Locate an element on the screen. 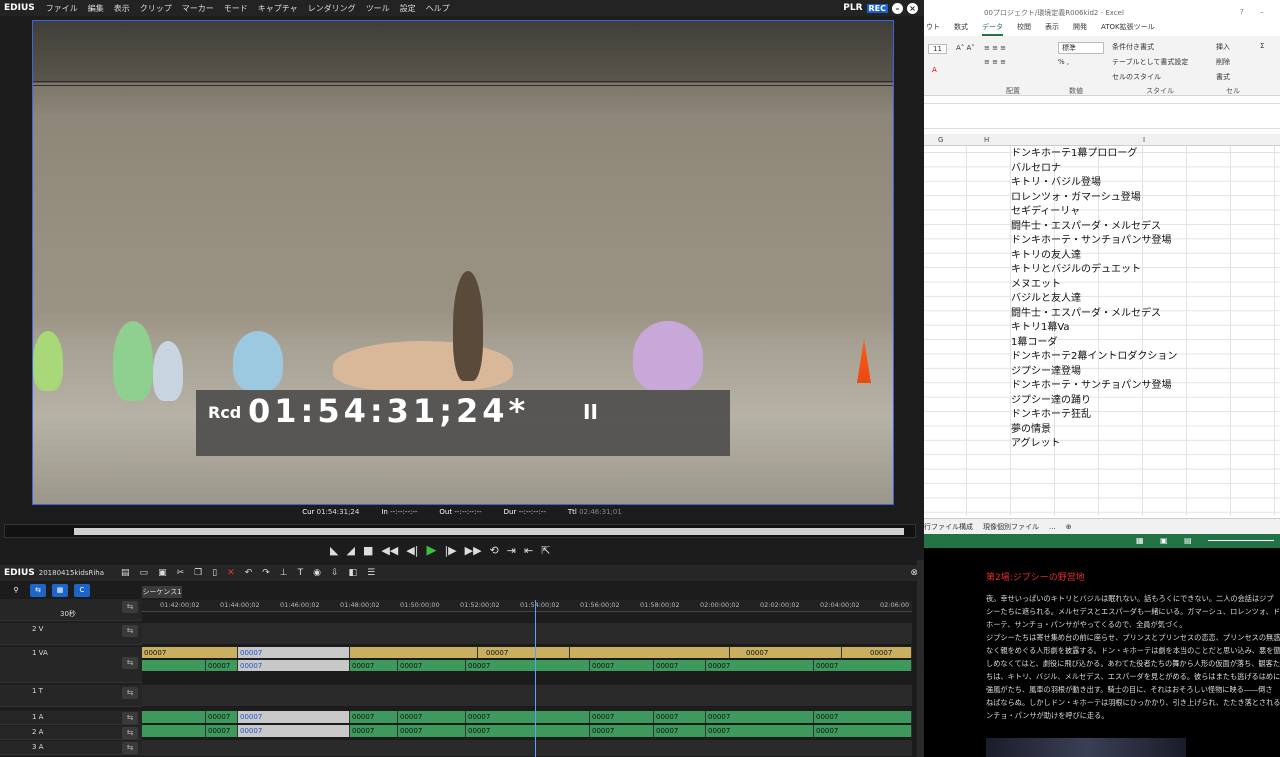 The image size is (1280, 757). tab-review: 校閲 is located at coordinates (1024, 29).